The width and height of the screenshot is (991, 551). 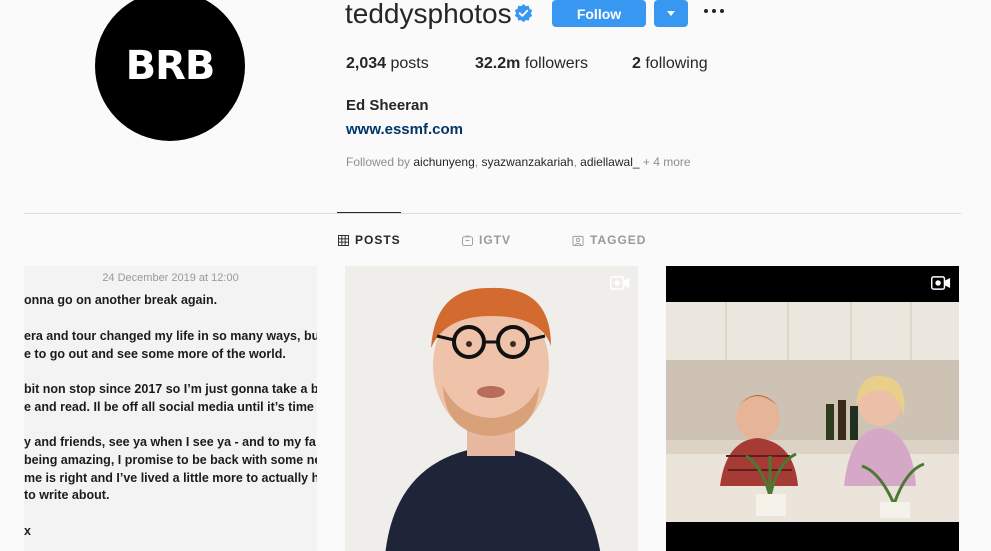 What do you see at coordinates (578, 240) in the screenshot?
I see `tag-portrait-icon` at bounding box center [578, 240].